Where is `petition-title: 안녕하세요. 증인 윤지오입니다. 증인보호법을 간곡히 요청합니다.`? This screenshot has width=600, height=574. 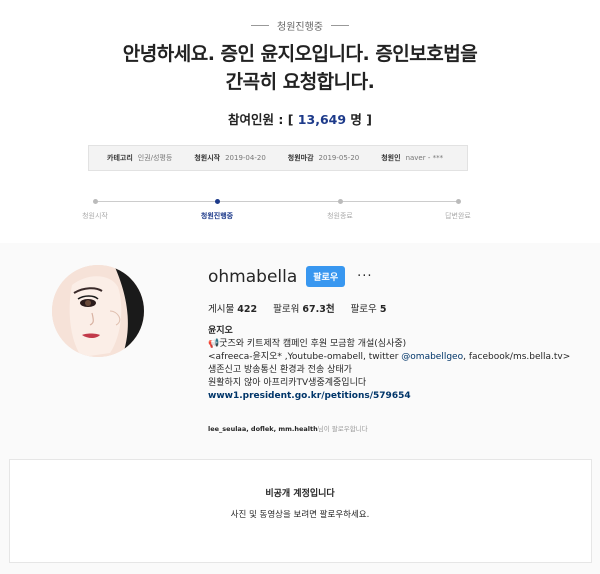
petition-title: 안녕하세요. 증인 윤지오입니다. 증인보호법을 간곡히 요청합니다. is located at coordinates (300, 68).